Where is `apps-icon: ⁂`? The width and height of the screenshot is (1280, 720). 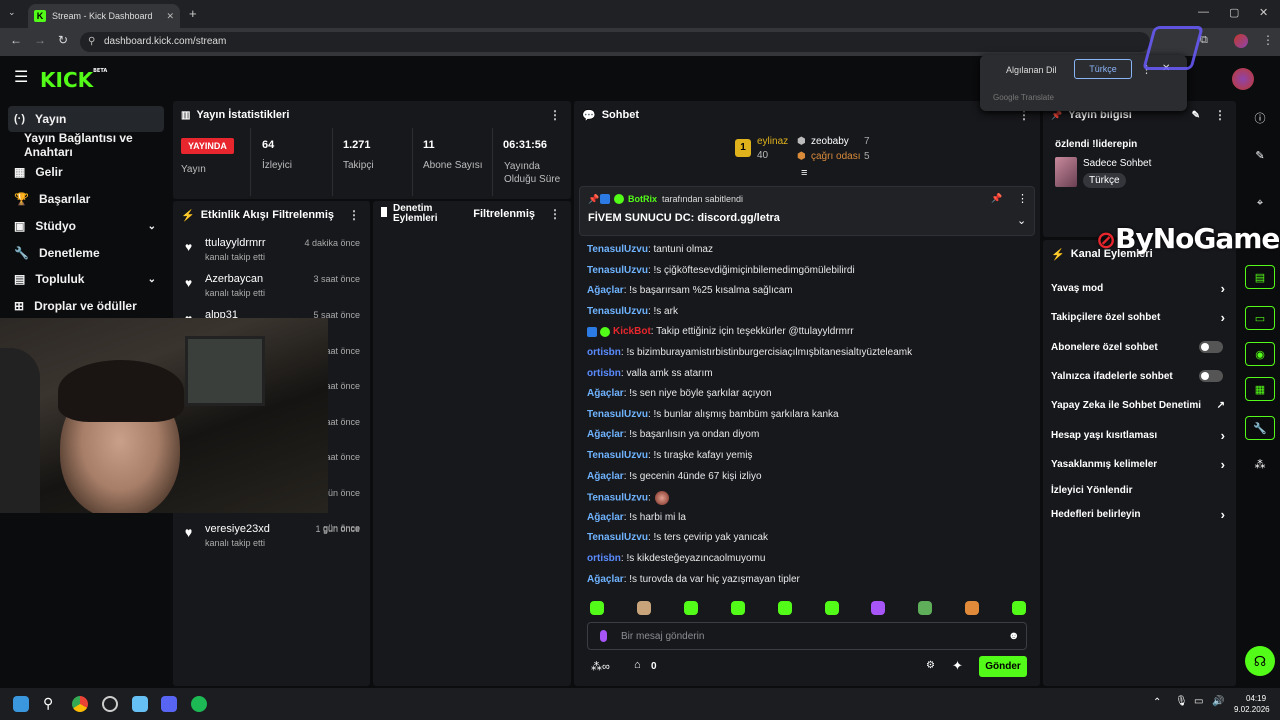 apps-icon: ⁂ is located at coordinates (1260, 464).